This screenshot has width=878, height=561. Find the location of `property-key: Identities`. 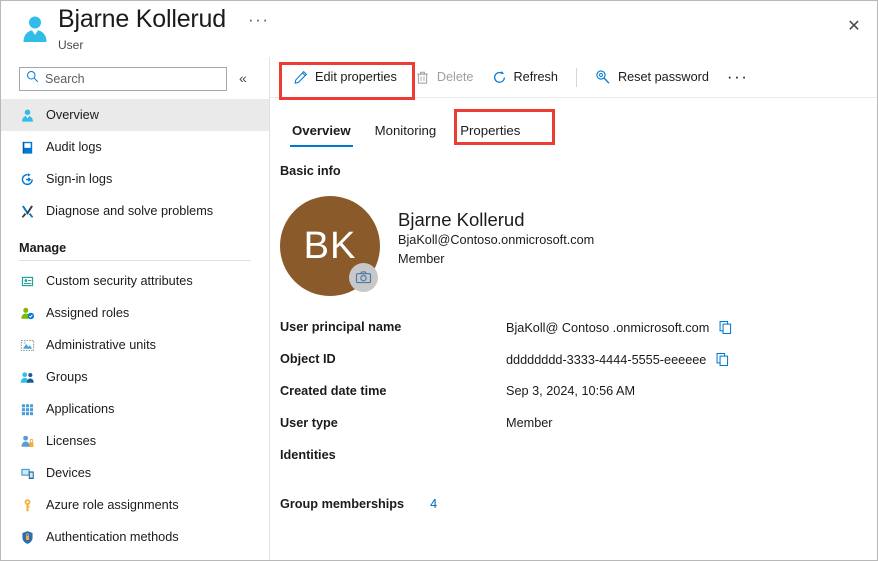

property-key: Identities is located at coordinates (308, 455).